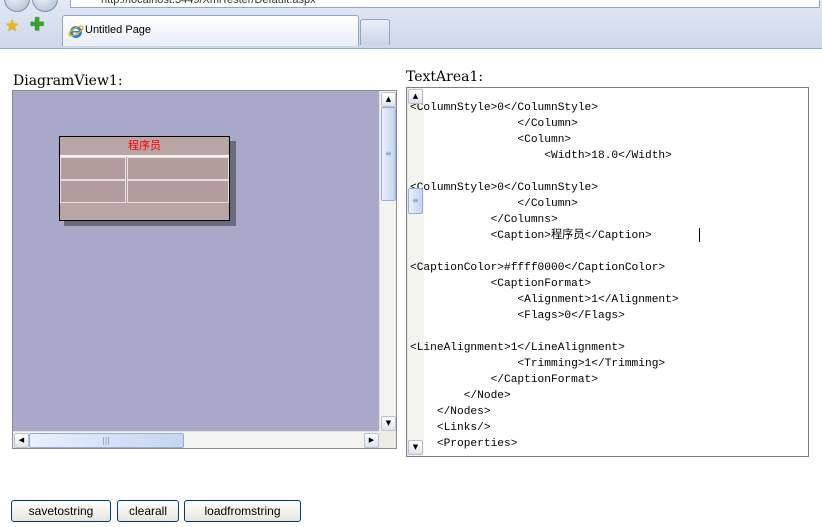 This screenshot has width=822, height=527. What do you see at coordinates (375, 32) in the screenshot?
I see `new-tab-button` at bounding box center [375, 32].